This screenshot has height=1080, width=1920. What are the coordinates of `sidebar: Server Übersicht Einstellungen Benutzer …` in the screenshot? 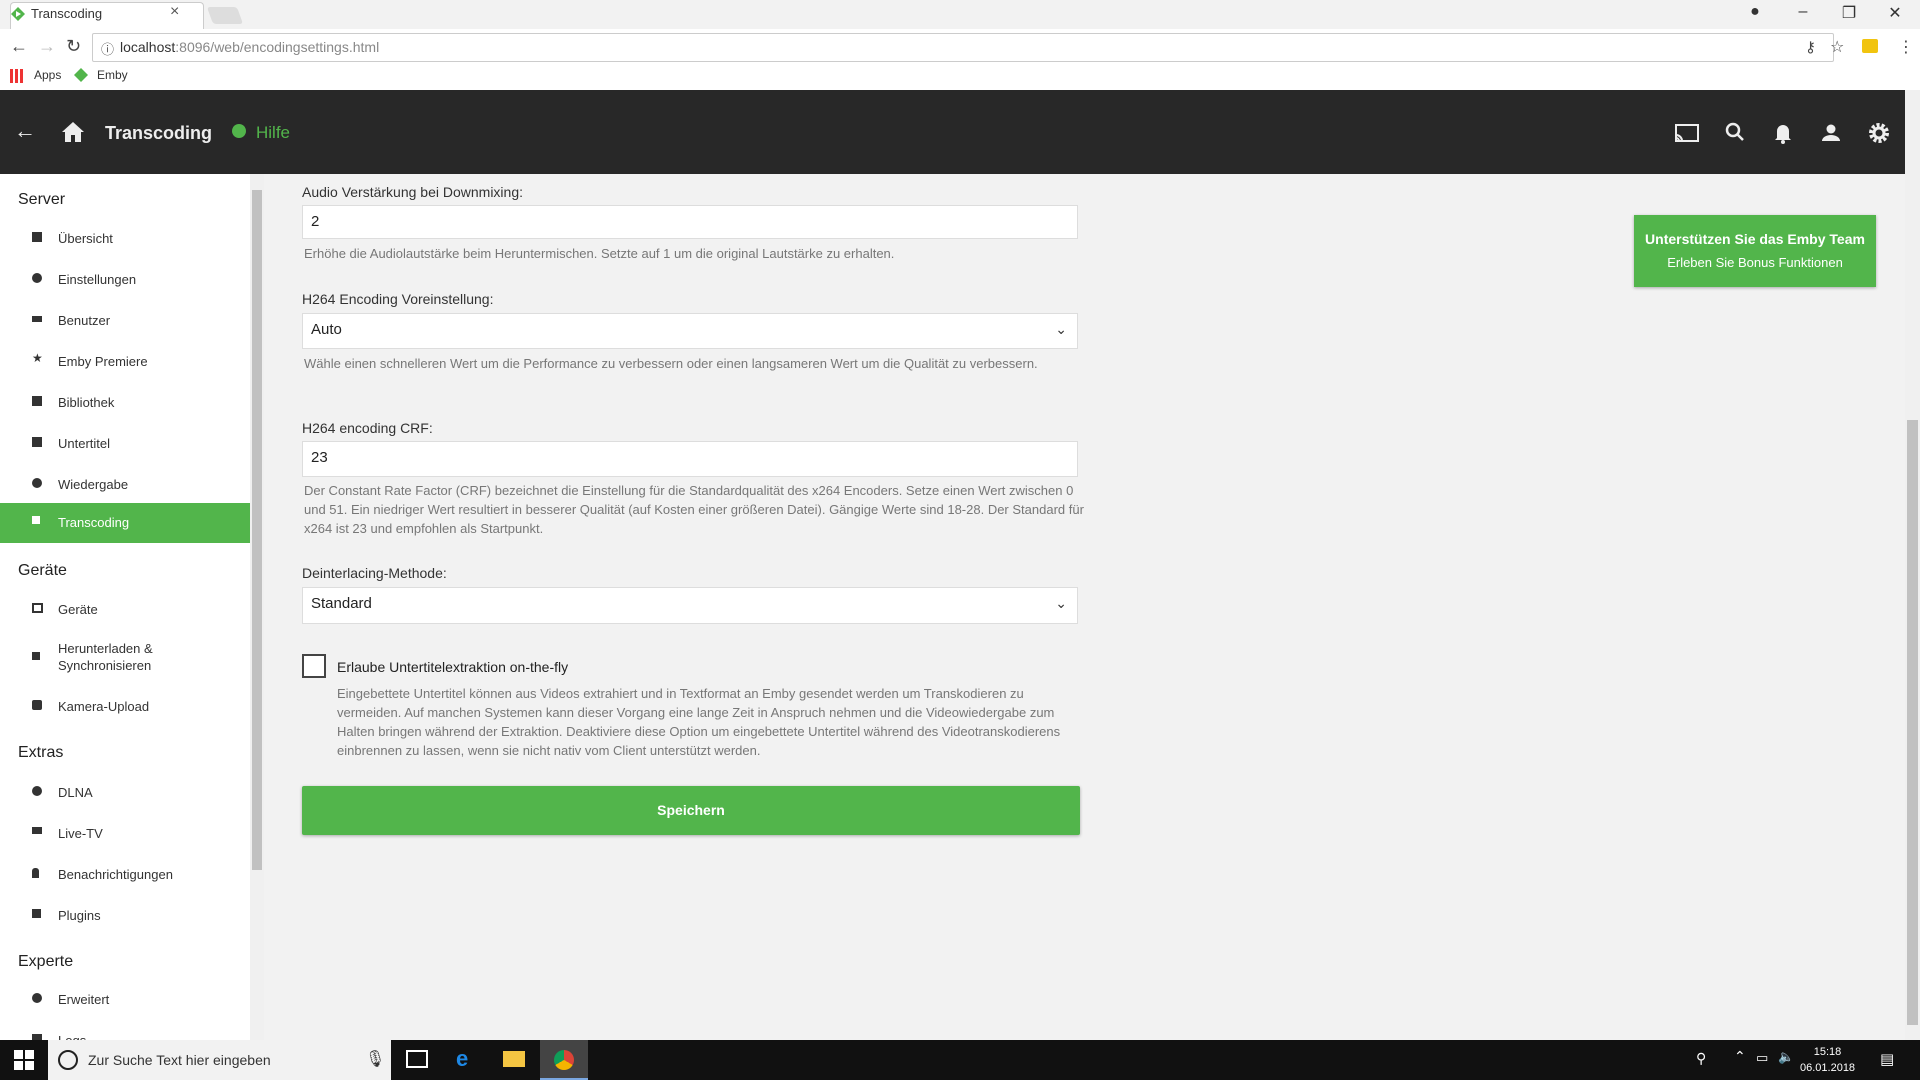 It's located at (125, 607).